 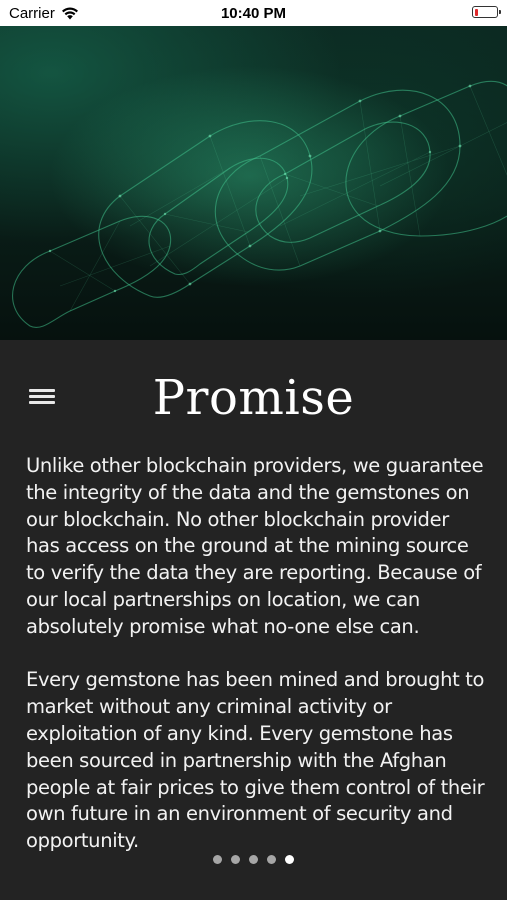 What do you see at coordinates (486, 12) in the screenshot?
I see `battery-icon` at bounding box center [486, 12].